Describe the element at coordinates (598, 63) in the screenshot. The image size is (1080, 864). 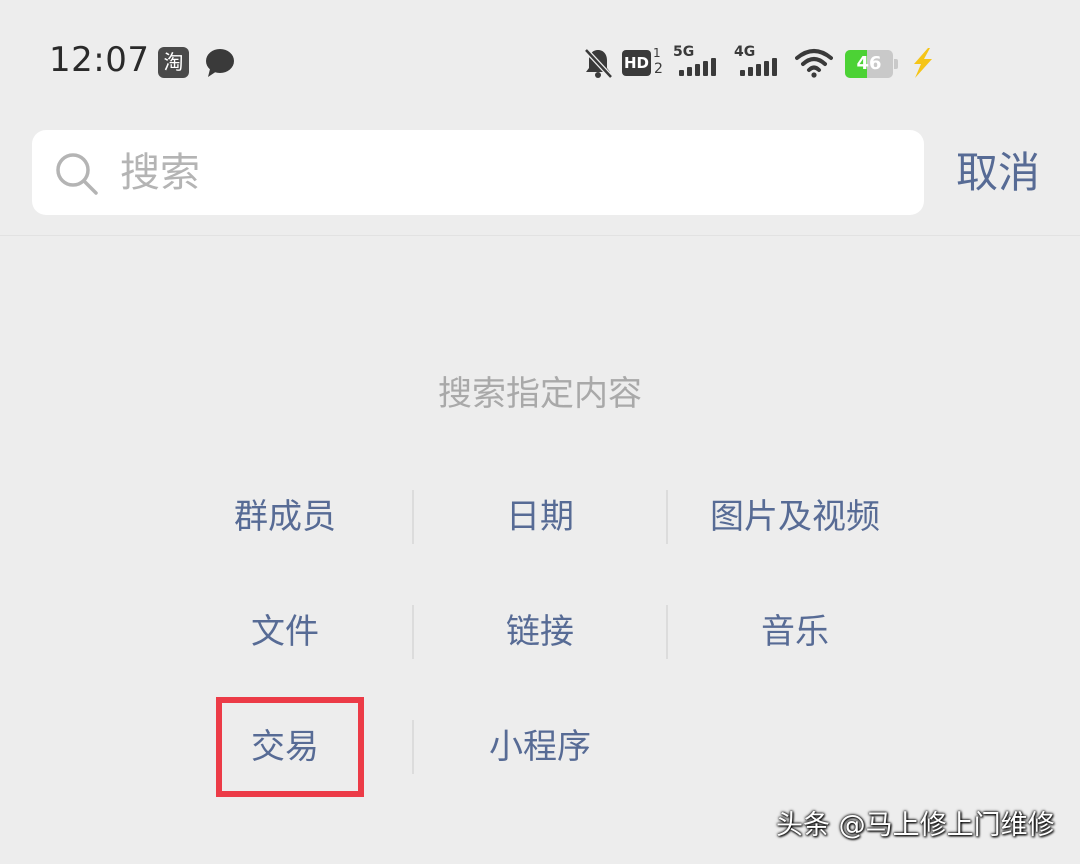
I see `mute-icon` at that location.